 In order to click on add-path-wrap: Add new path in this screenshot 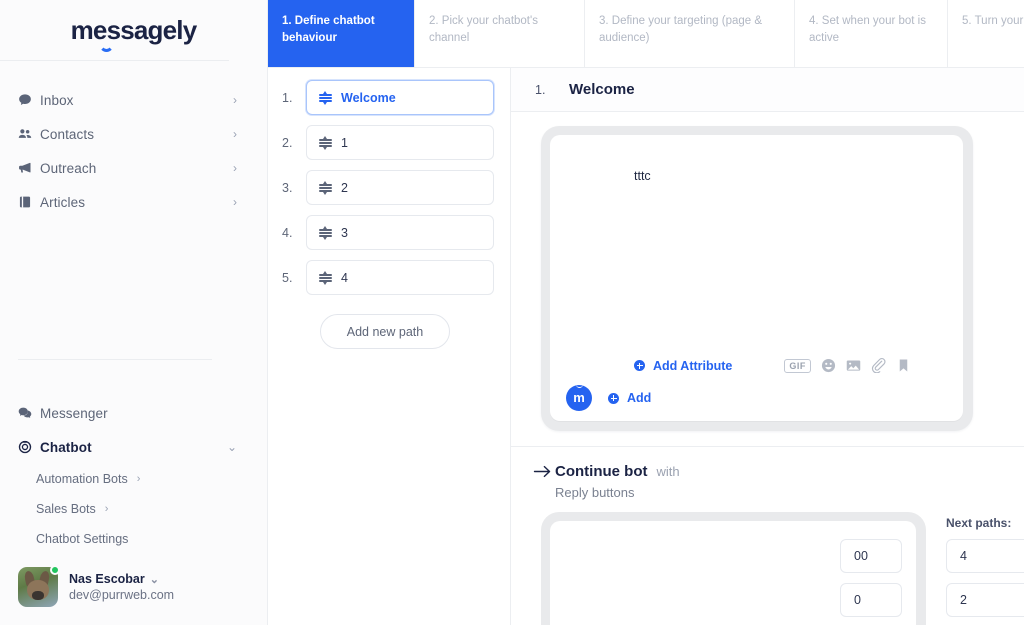, I will do `click(389, 331)`.